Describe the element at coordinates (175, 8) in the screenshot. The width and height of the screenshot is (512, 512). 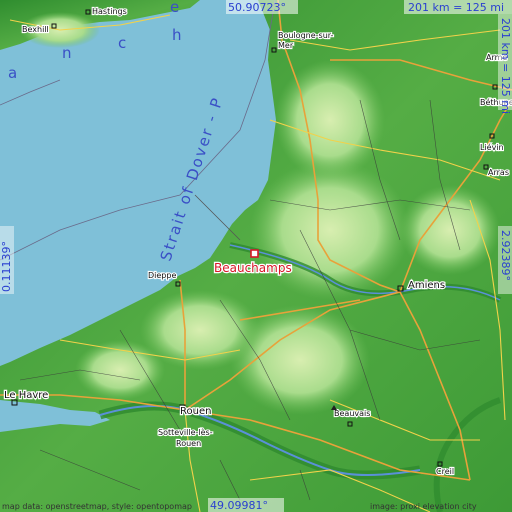
I see `channel-letter-5: e` at that location.